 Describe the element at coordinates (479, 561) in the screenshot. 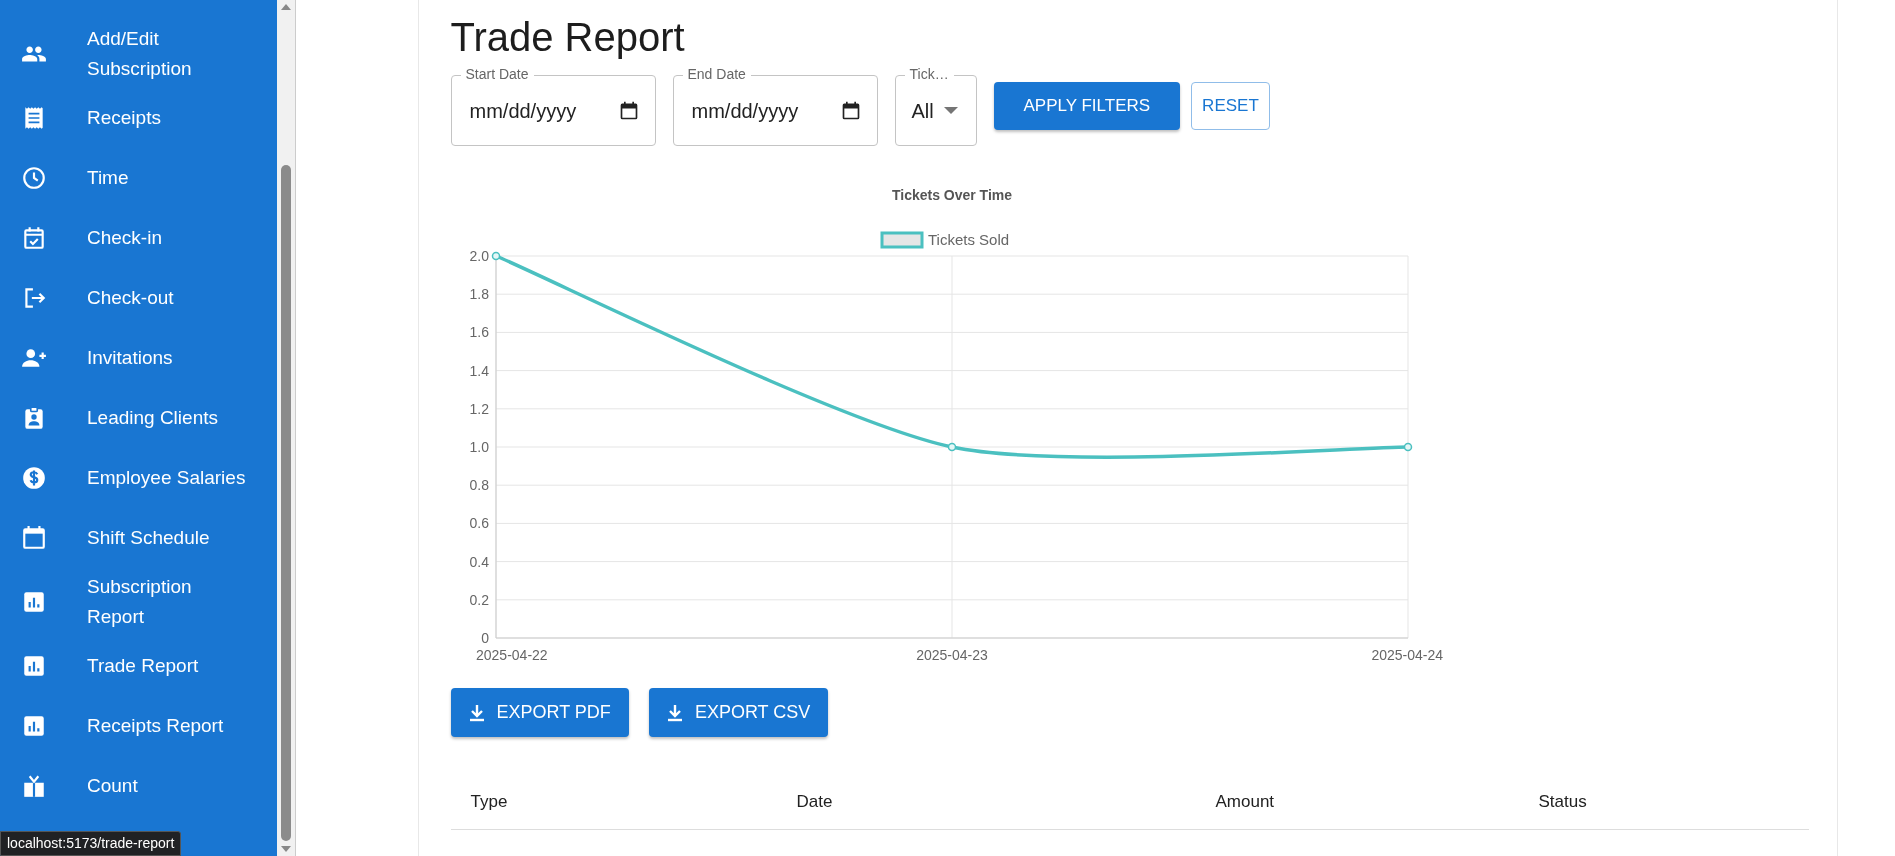

I see `y-tick-label: 0.4` at that location.